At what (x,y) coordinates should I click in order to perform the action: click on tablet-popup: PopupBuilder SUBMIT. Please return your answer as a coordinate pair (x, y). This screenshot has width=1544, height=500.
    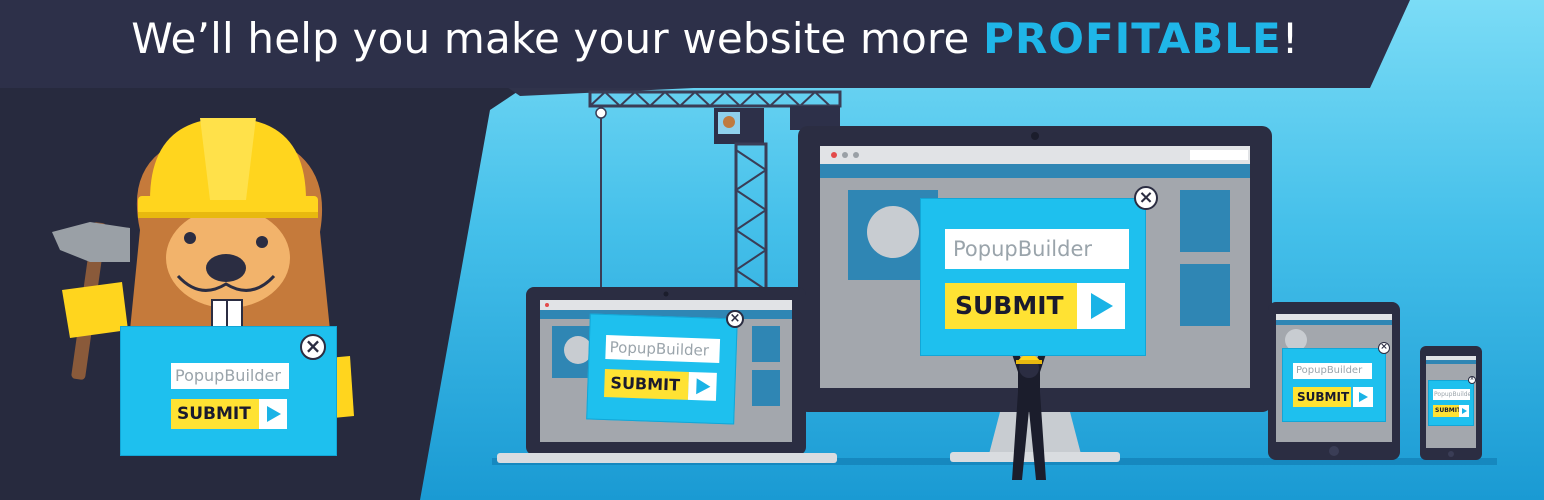
    Looking at the image, I should click on (1334, 385).